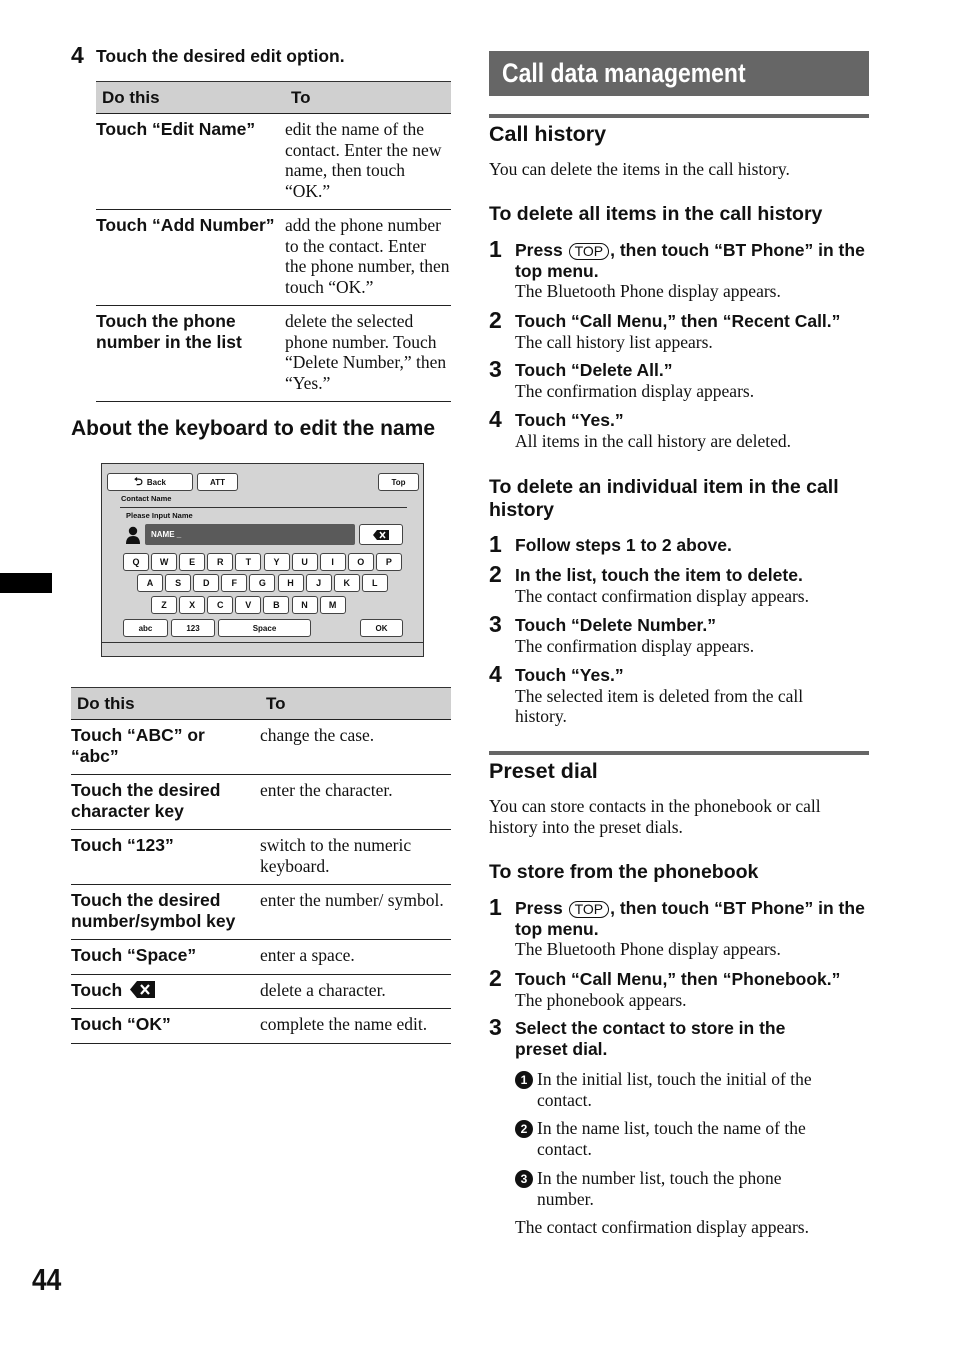 Image resolution: width=954 pixels, height=1352 pixels. I want to click on key-h: H, so click(290, 583).